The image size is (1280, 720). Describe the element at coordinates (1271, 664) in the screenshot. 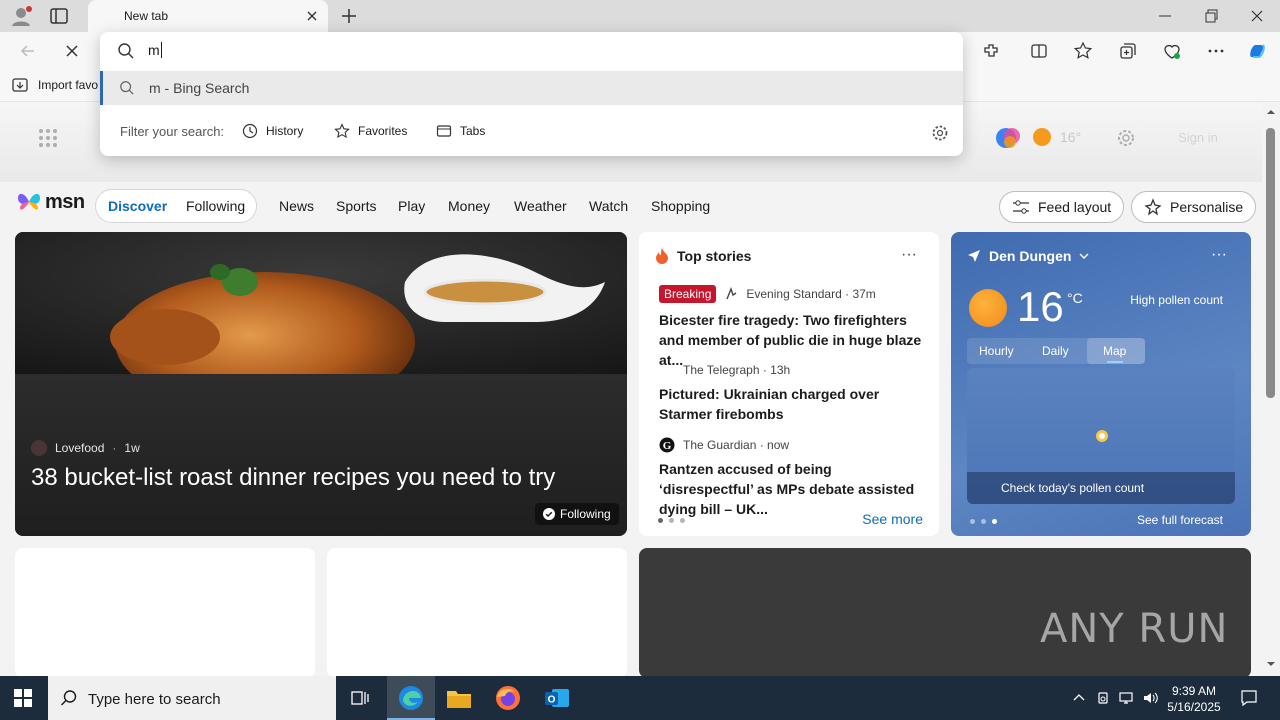

I see `scroll-down-icon` at that location.